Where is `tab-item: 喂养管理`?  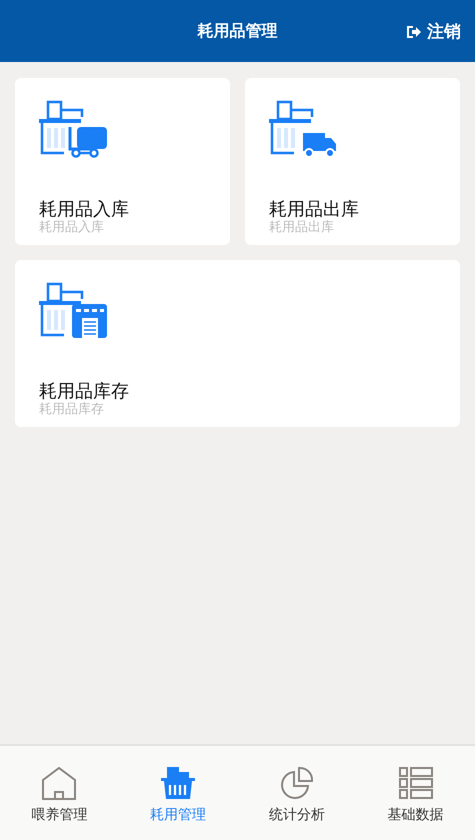 tab-item: 喂养管理 is located at coordinates (59, 793).